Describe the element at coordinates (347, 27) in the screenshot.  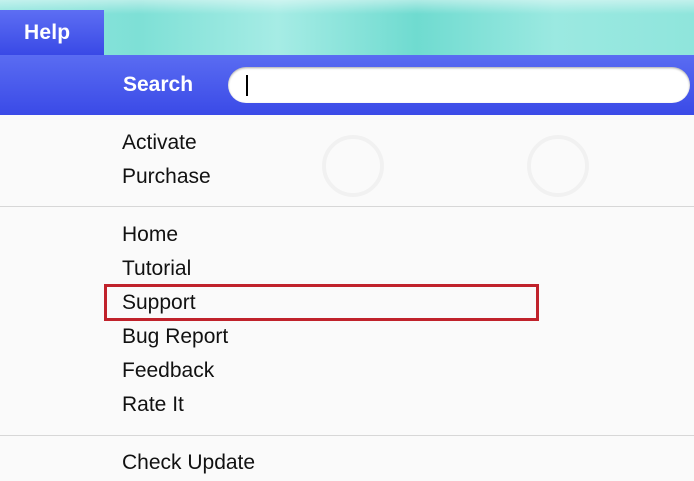
I see `menu-bar` at that location.